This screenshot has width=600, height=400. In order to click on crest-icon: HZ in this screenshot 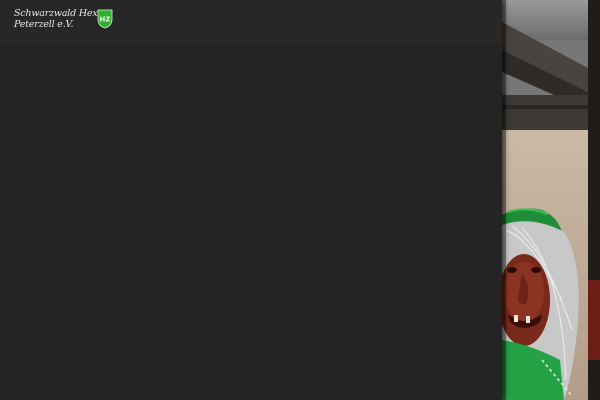, I will do `click(105, 19)`.